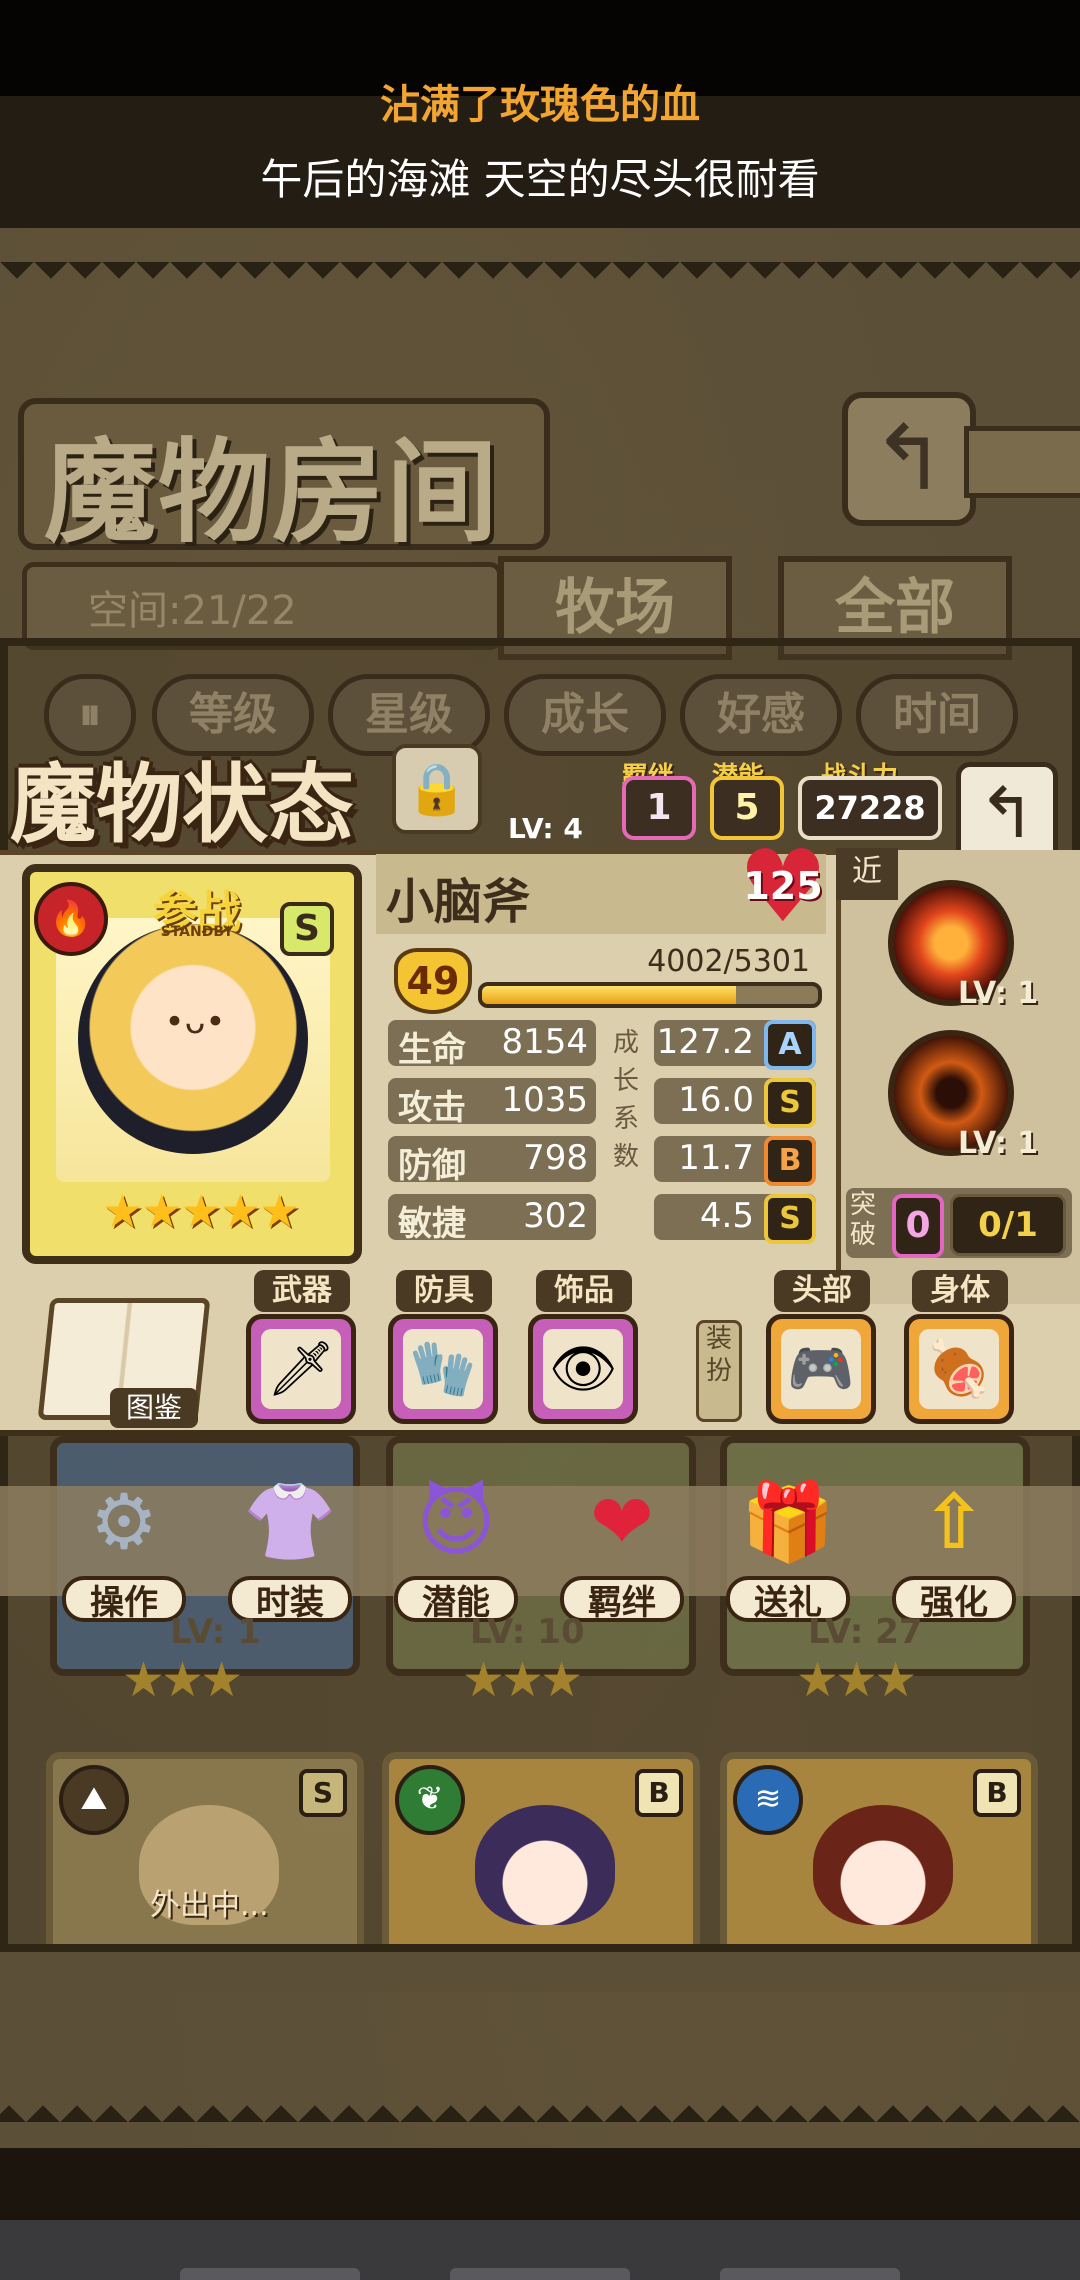  Describe the element at coordinates (541, 1848) in the screenshot. I see `monster-card: ❦ B` at that location.